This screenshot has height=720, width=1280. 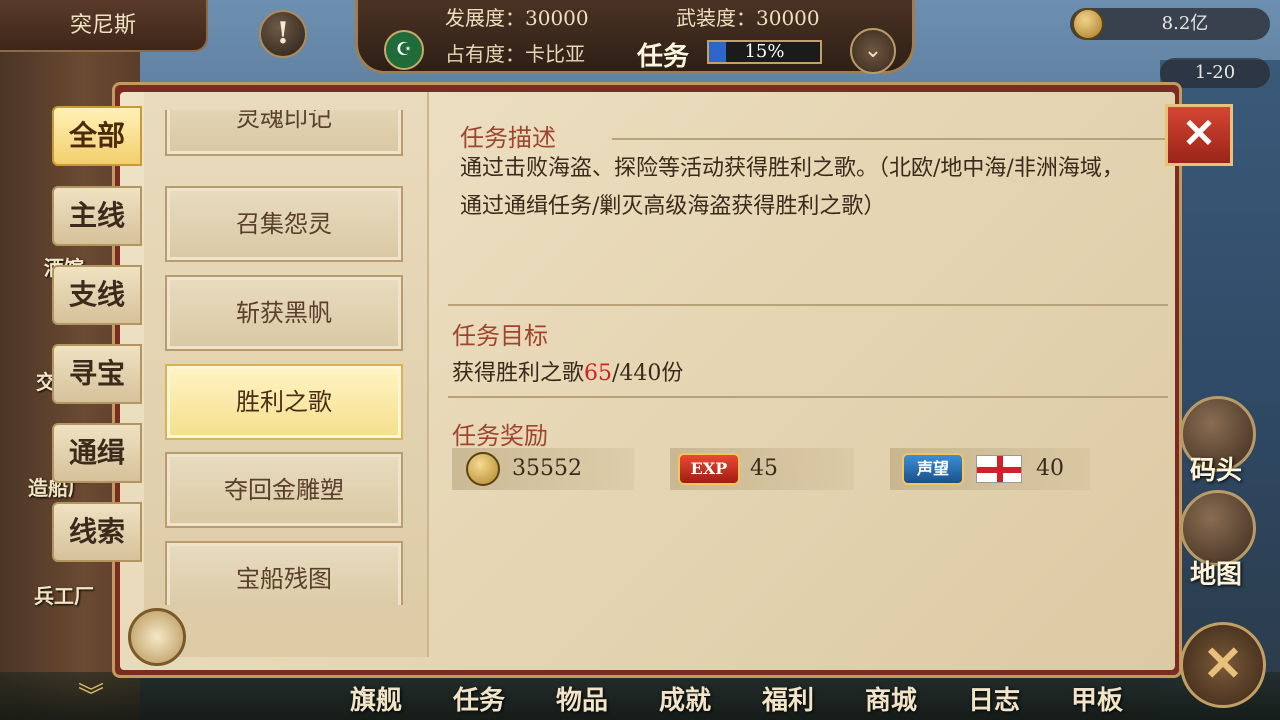 I want to click on progress-text: 15%, so click(x=764, y=51).